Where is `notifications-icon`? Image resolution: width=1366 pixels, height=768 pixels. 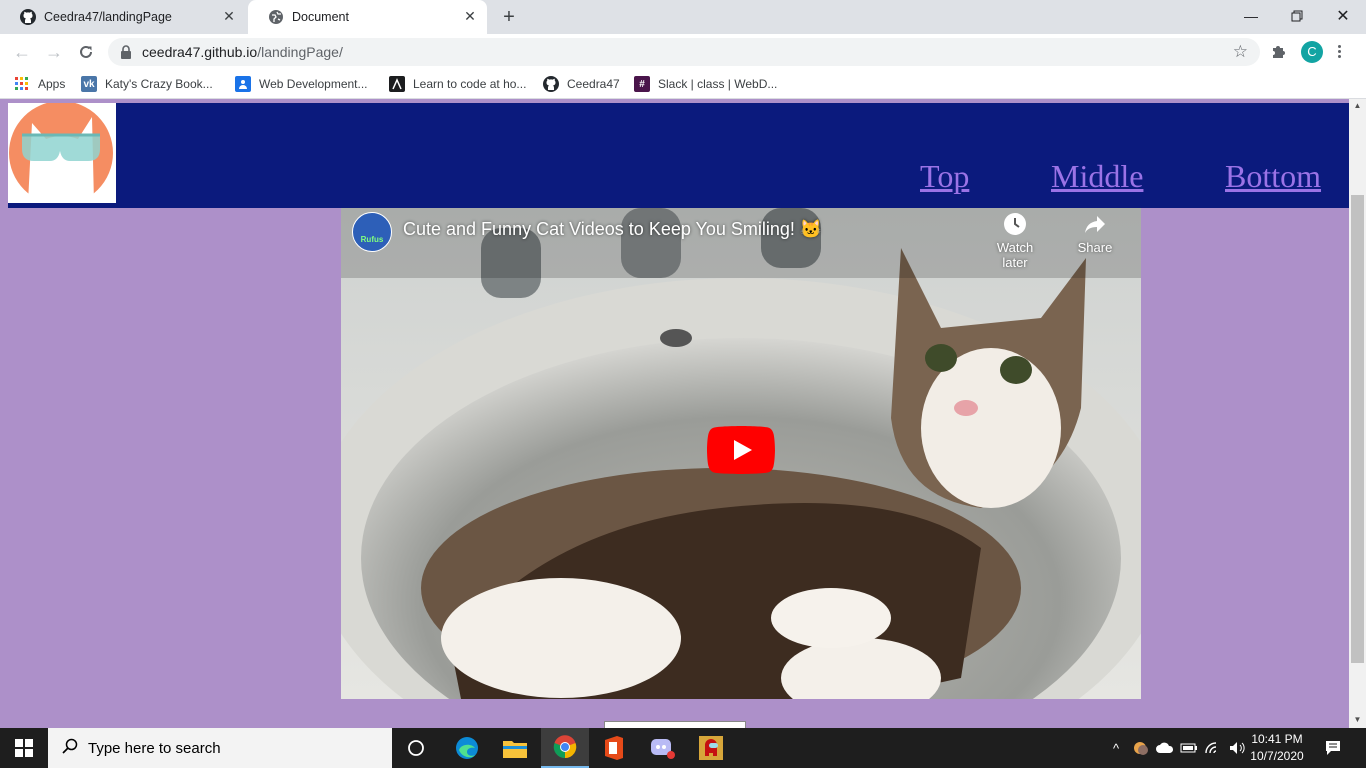 notifications-icon is located at coordinates (1333, 748).